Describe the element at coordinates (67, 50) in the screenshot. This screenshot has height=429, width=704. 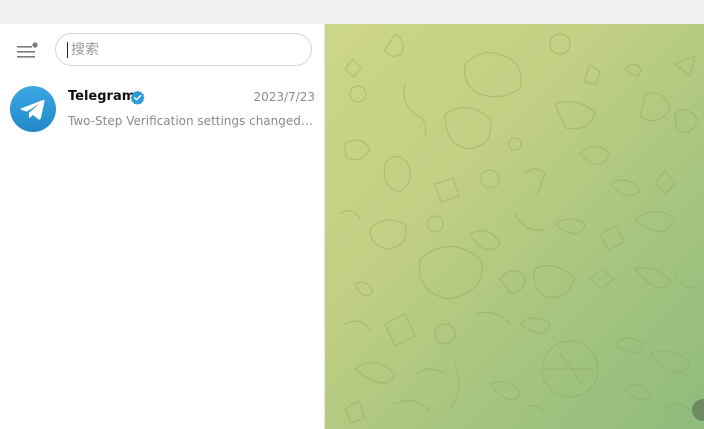
I see `text-caret` at that location.